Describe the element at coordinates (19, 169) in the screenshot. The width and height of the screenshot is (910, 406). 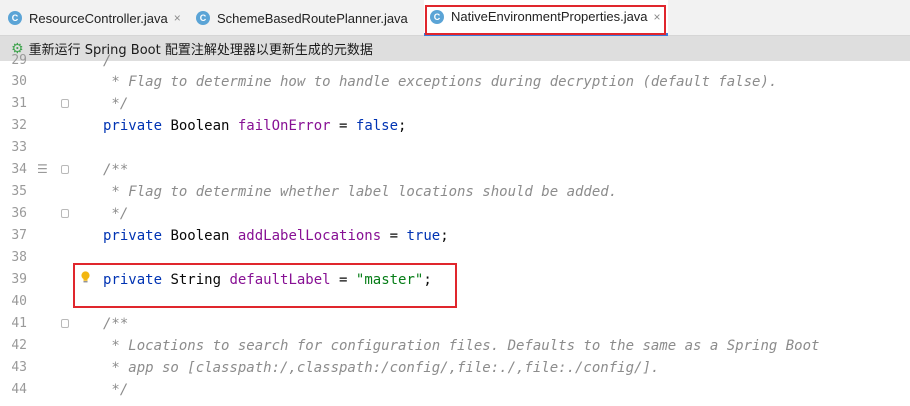
I see `line-number: 34` at that location.